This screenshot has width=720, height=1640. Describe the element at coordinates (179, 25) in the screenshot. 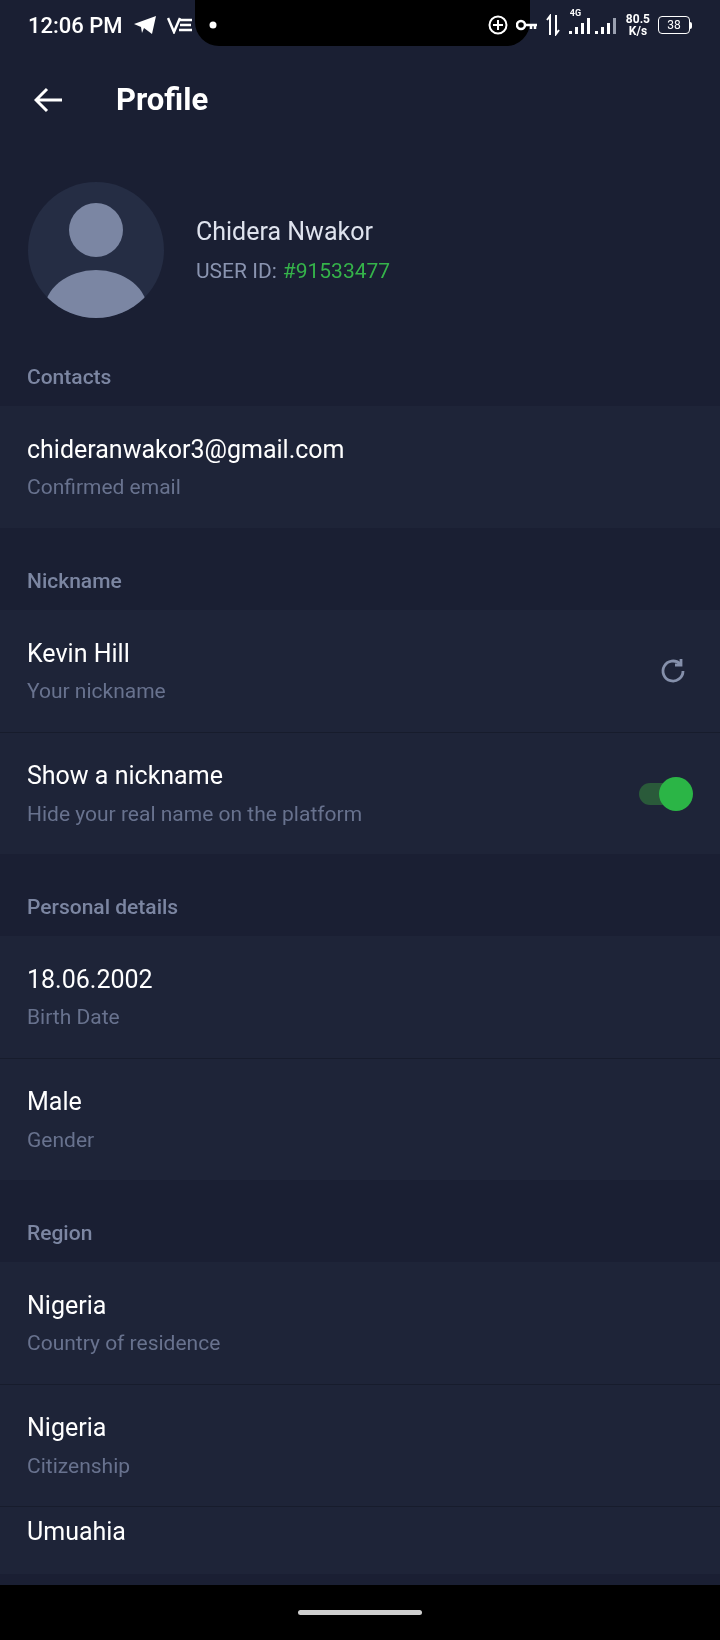

I see `app-logo-icon` at that location.